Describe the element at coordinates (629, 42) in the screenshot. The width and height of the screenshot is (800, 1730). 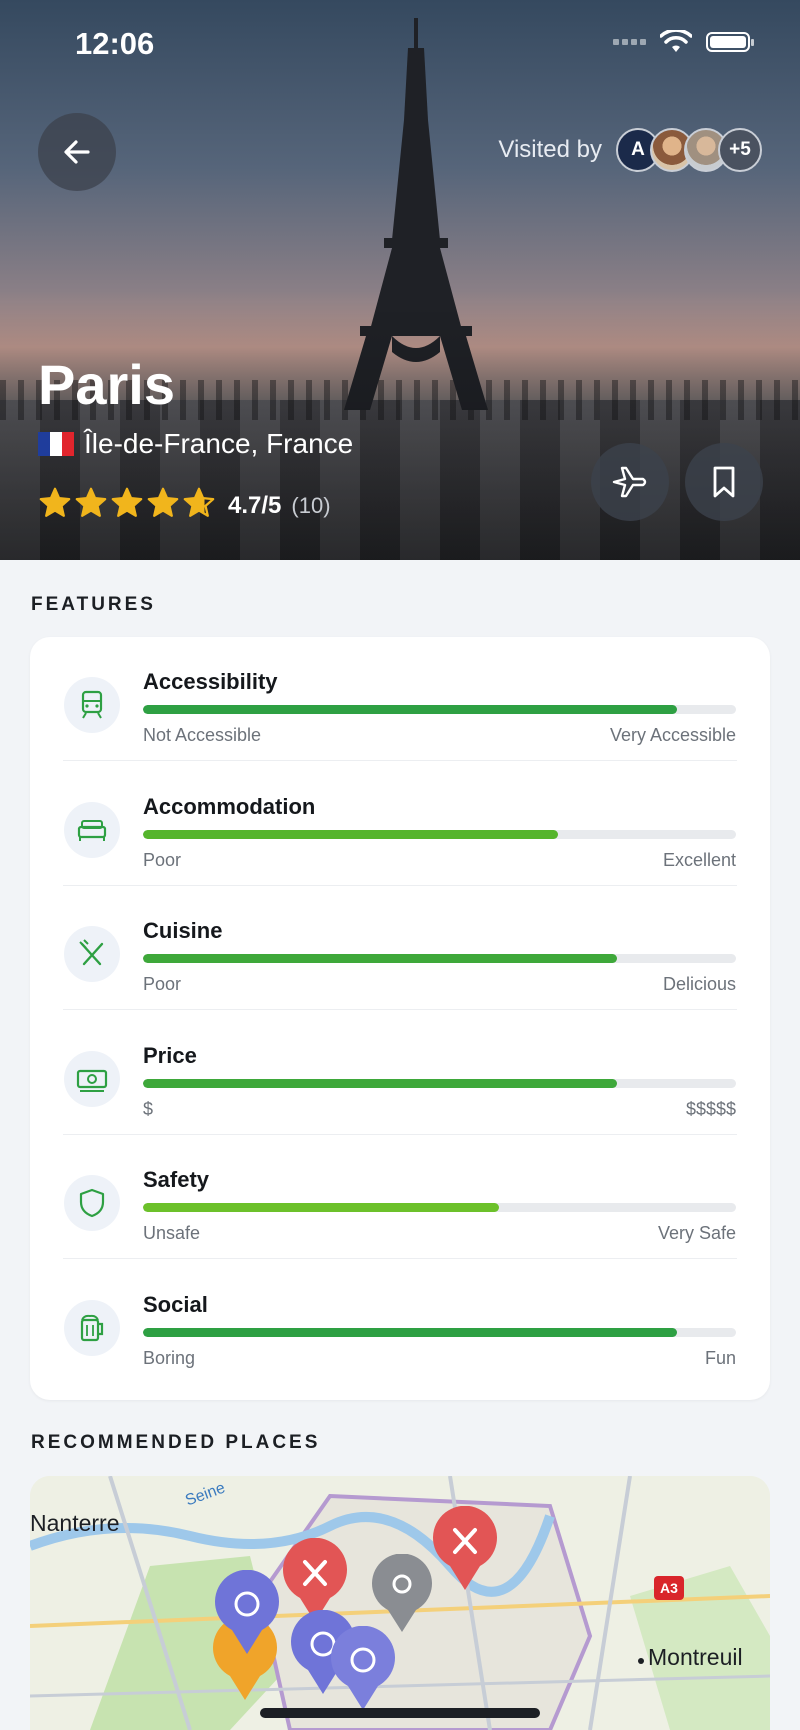
I see `cellular-signal-icon` at that location.